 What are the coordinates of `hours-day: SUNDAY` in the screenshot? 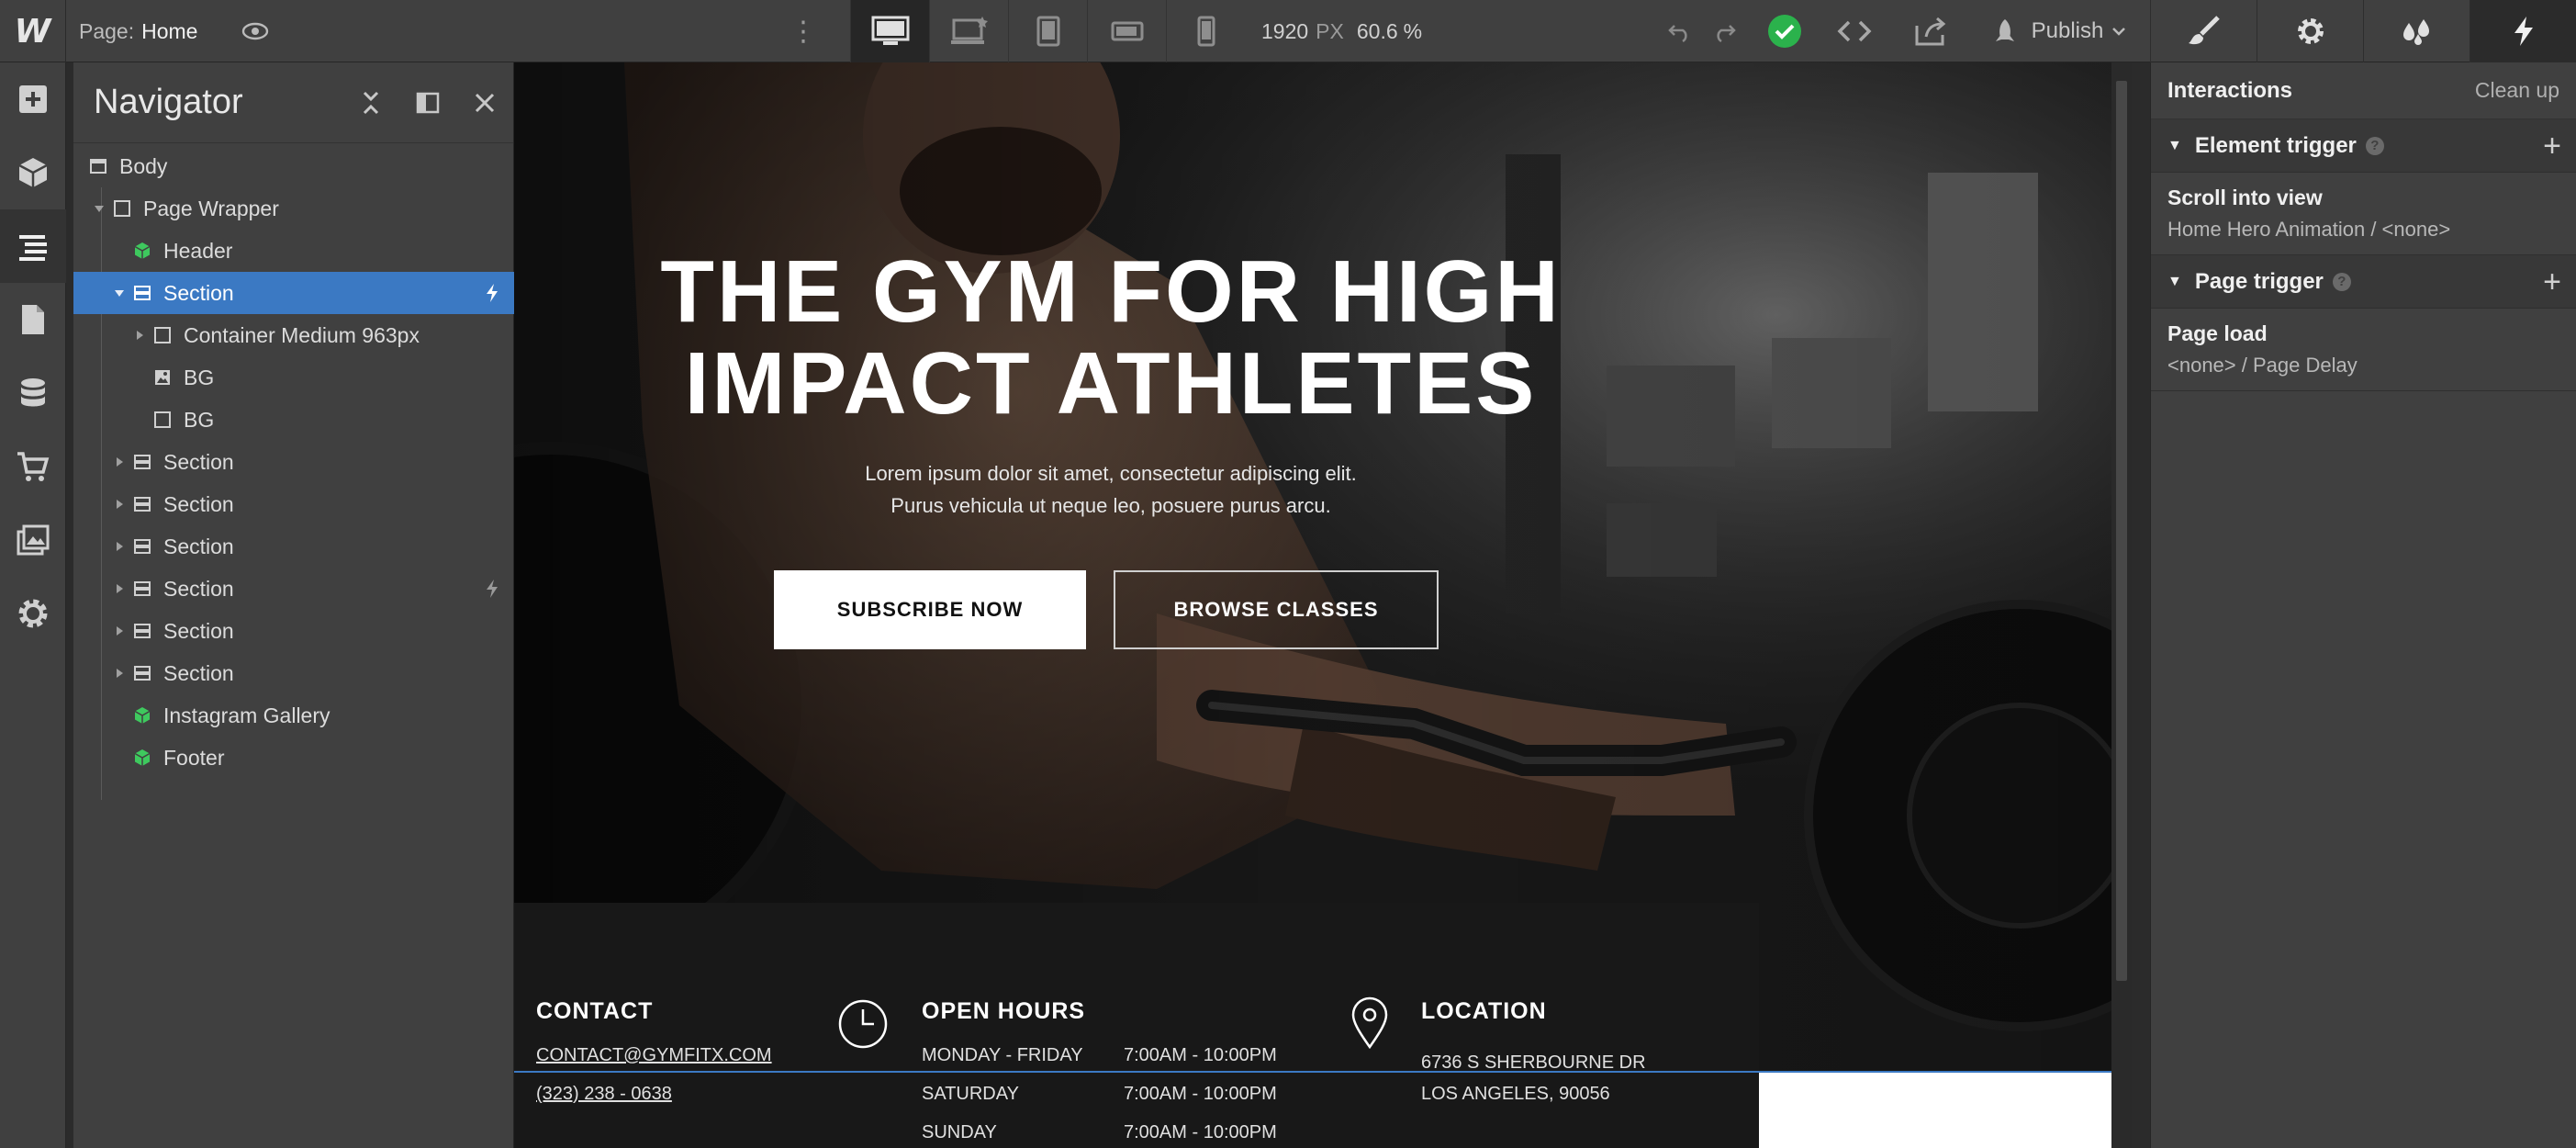 It's located at (959, 1132).